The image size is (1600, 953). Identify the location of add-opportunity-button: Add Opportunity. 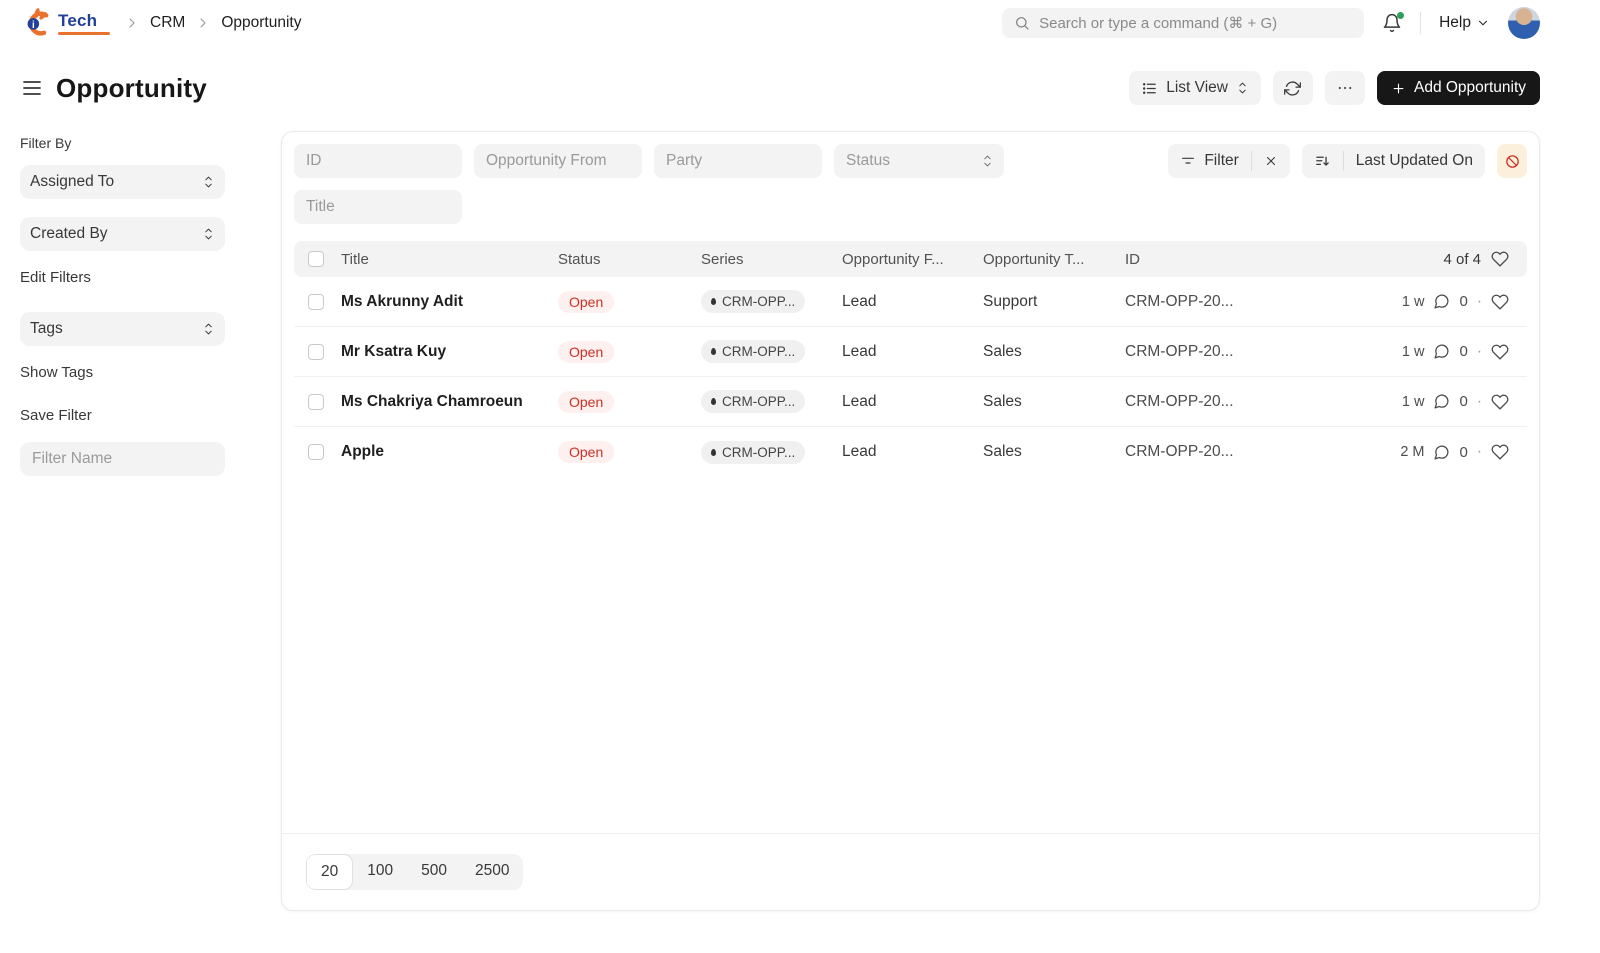
(1458, 88).